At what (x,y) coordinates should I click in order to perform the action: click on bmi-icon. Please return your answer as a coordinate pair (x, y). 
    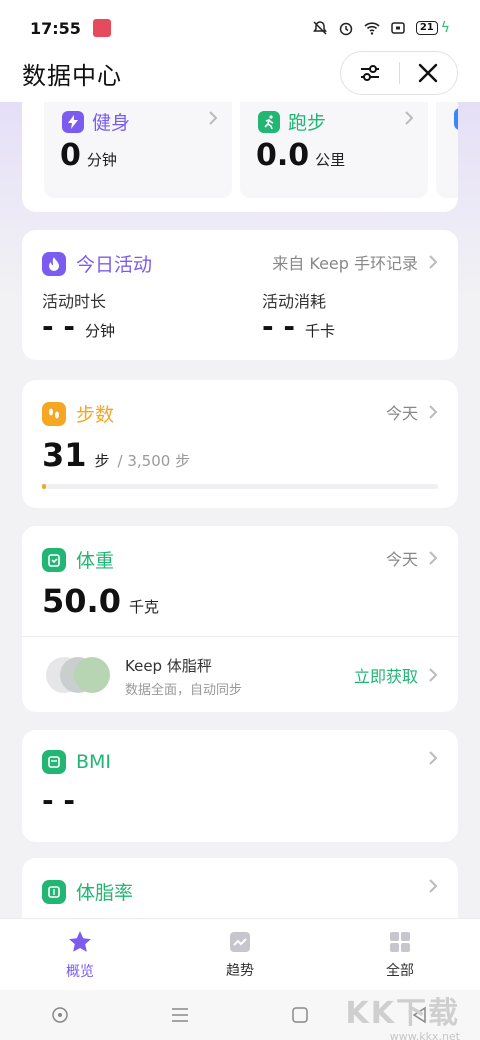
    Looking at the image, I should click on (54, 762).